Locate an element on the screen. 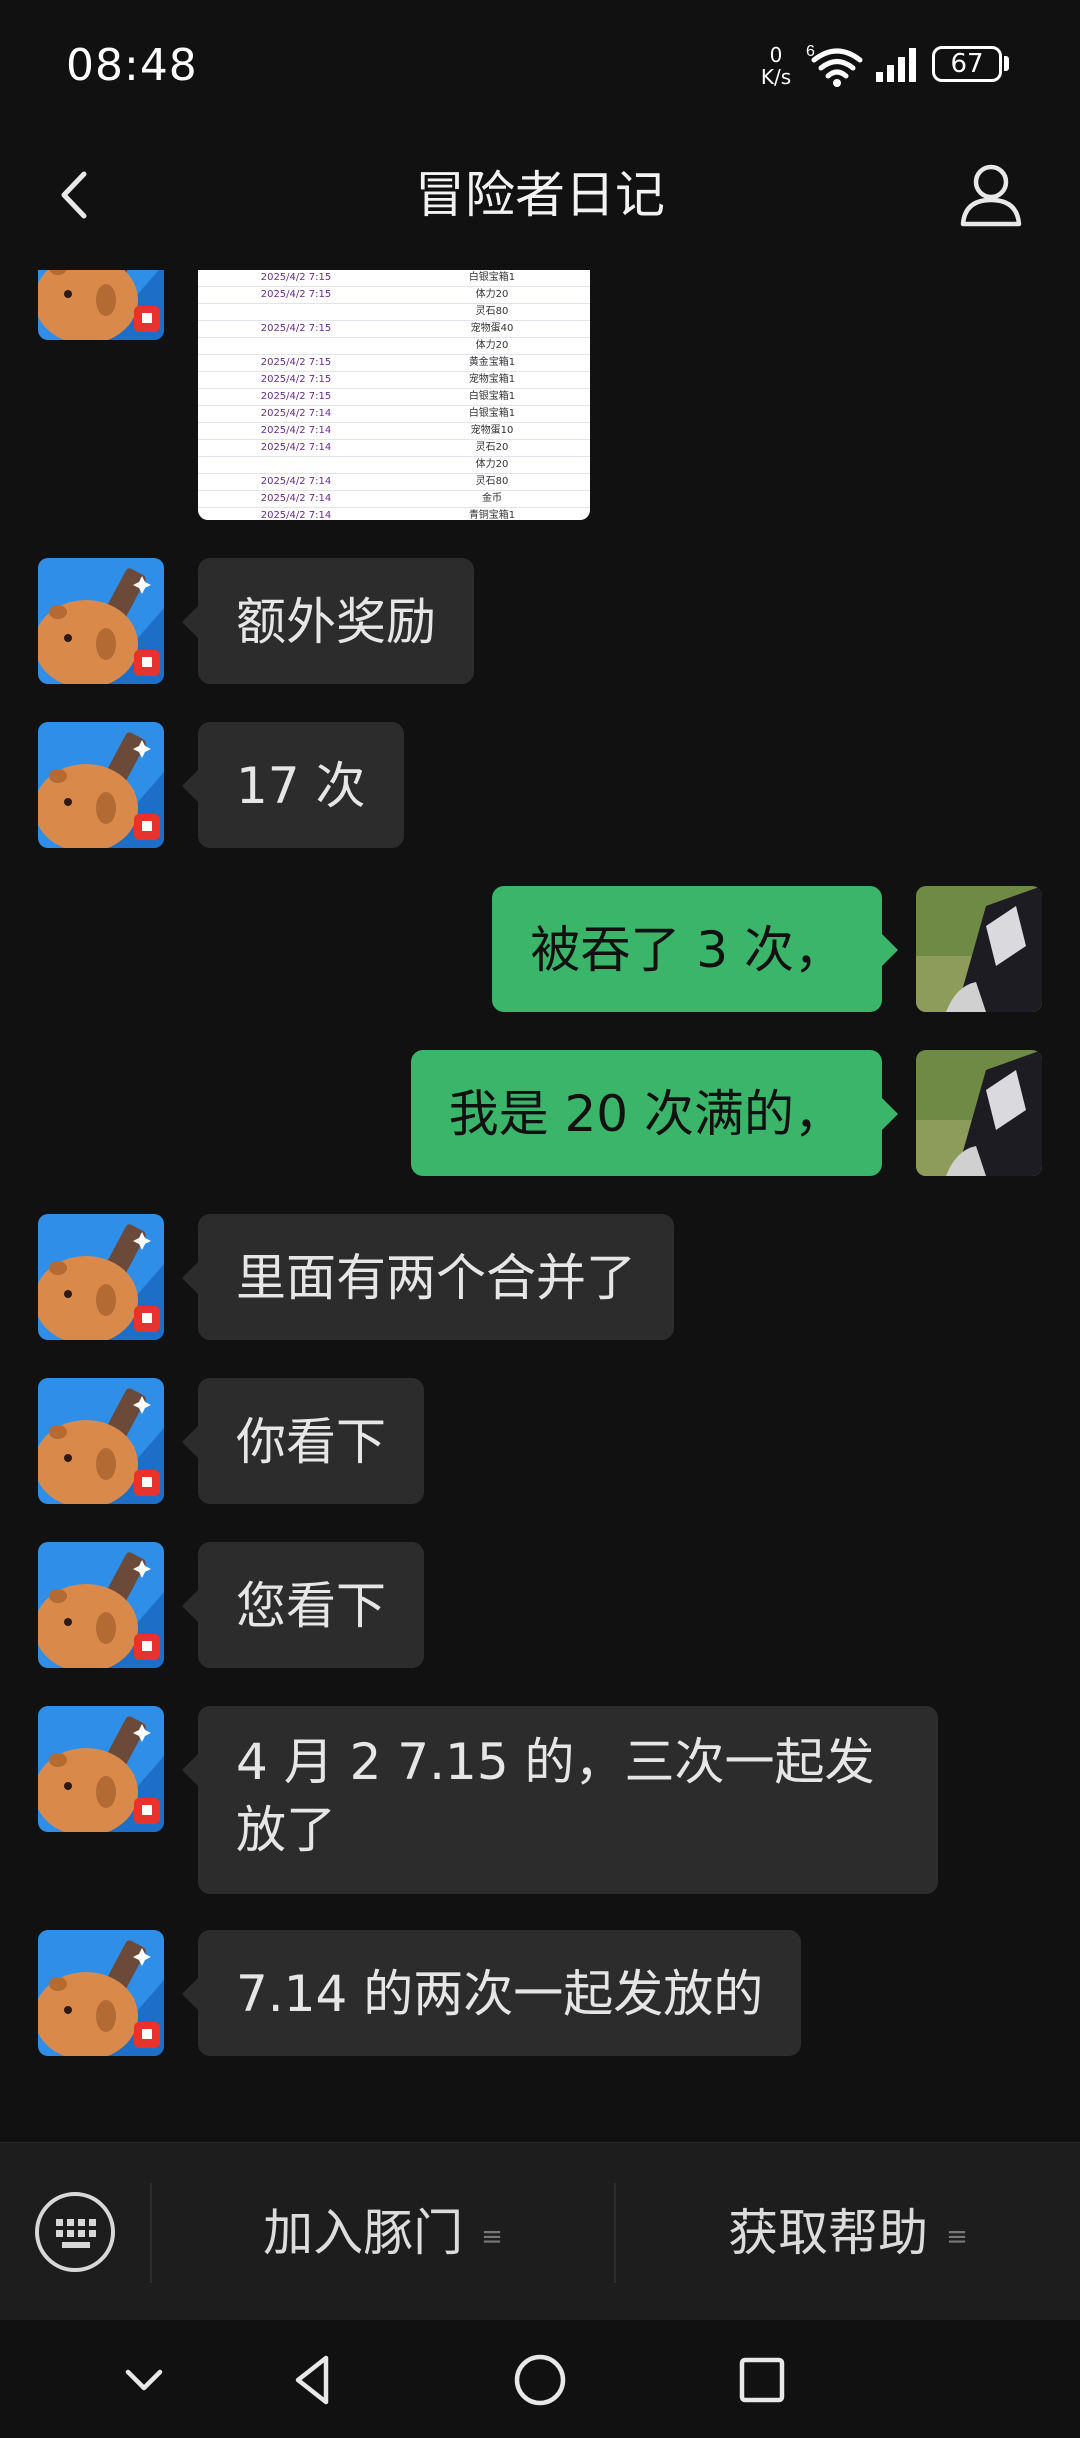 This screenshot has height=2438, width=1080. message-row: 7.14 的两次一起发放的 is located at coordinates (540, 1995).